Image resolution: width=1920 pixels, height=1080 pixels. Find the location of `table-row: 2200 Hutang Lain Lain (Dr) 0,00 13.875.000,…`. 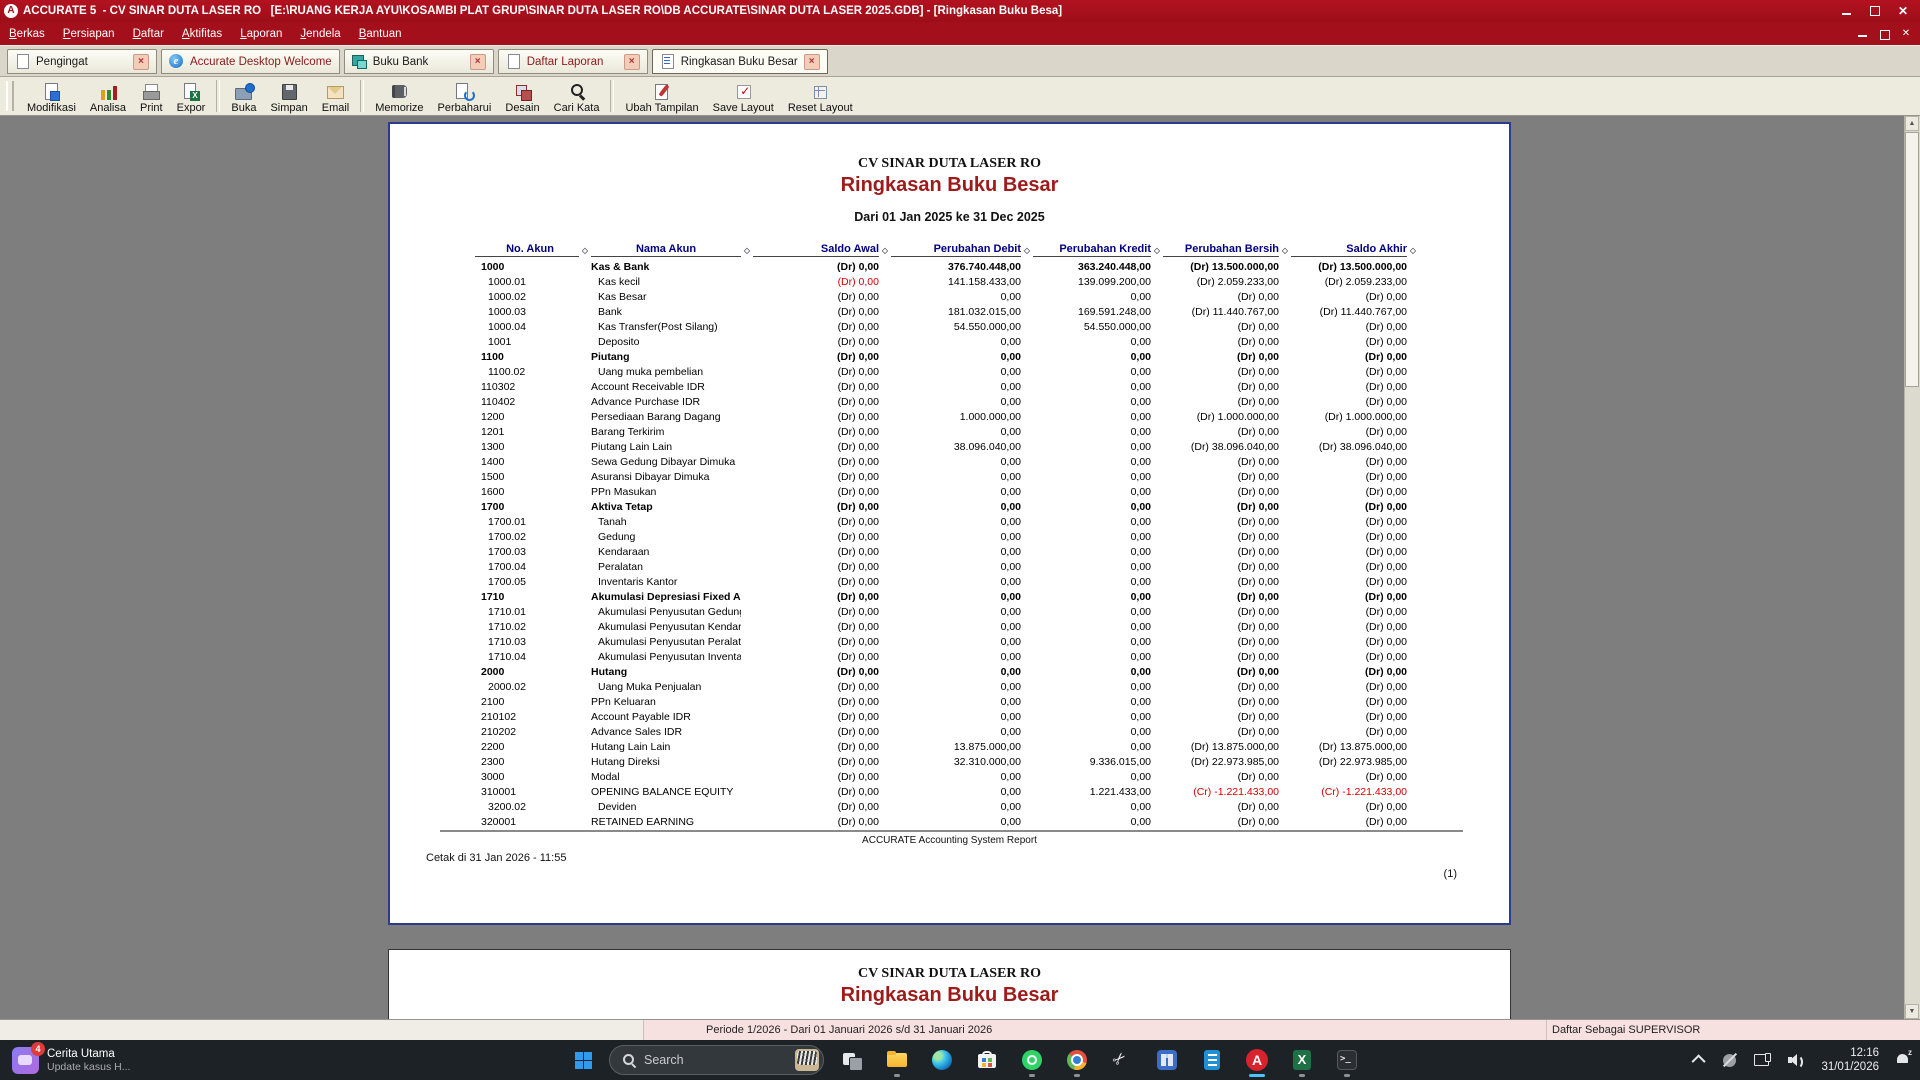

table-row: 2200 Hutang Lain Lain (Dr) 0,00 13.875.000,… is located at coordinates (975, 747).